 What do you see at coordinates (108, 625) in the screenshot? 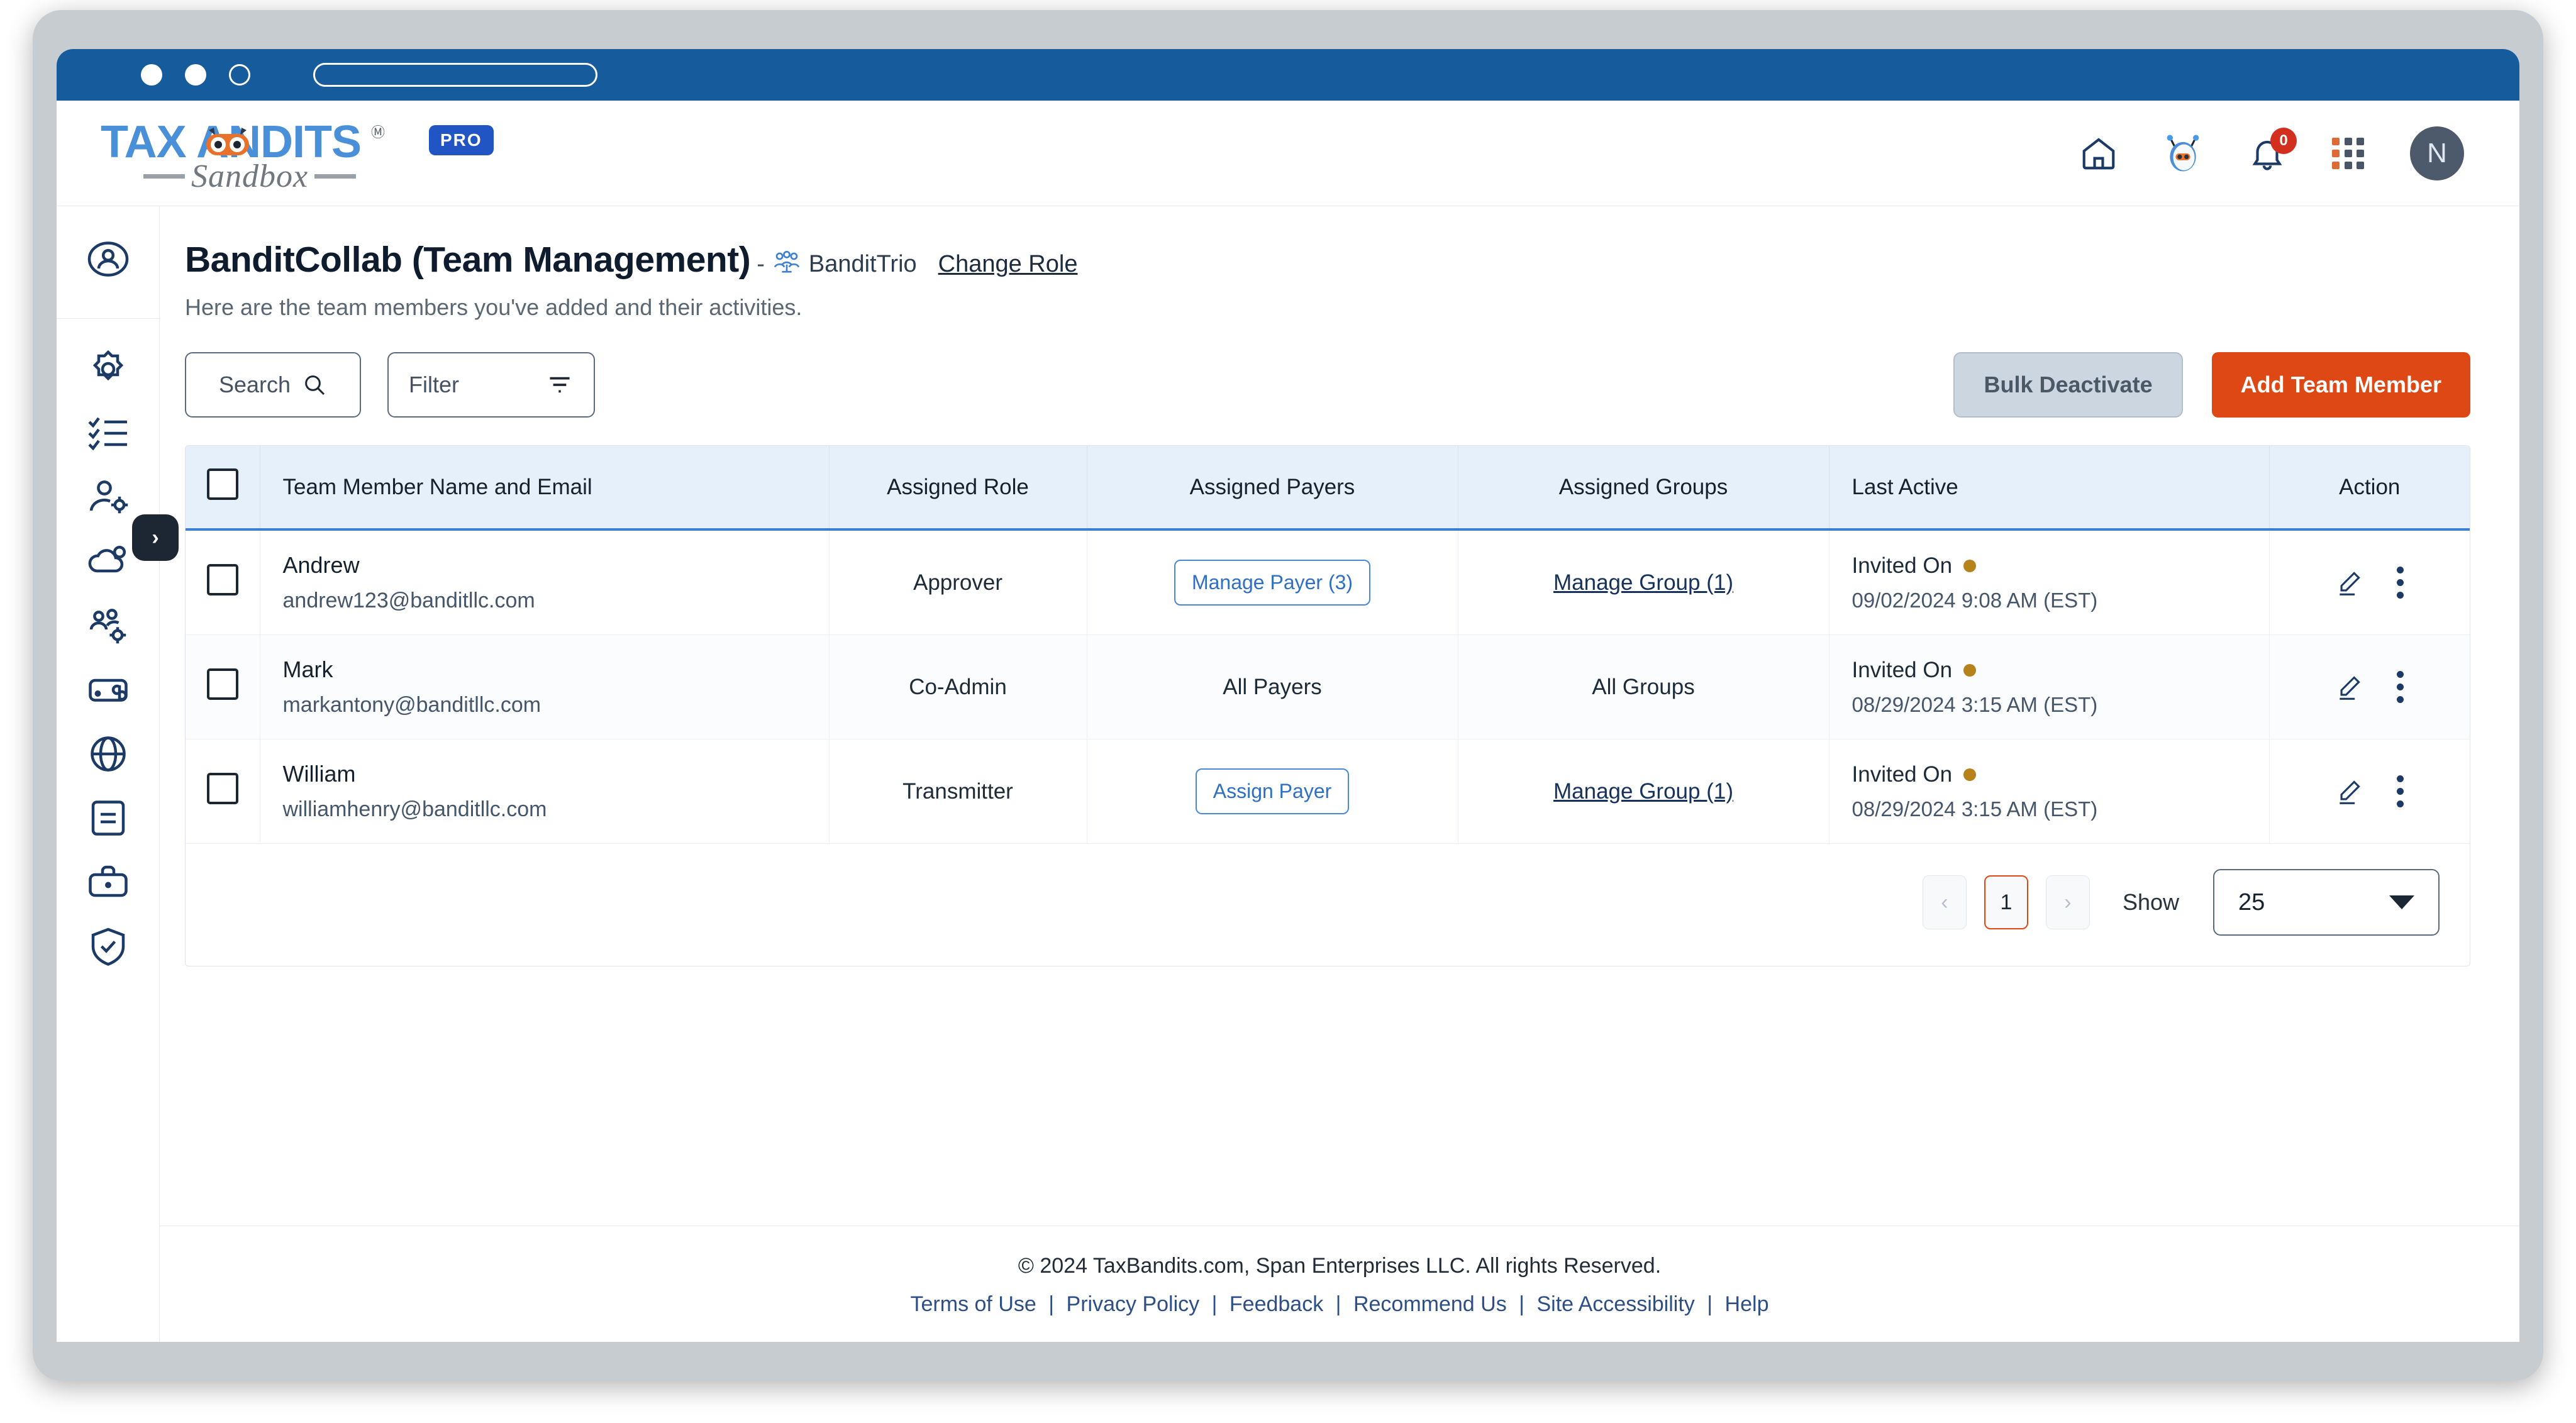
I see `sidebar-item-team-settings` at bounding box center [108, 625].